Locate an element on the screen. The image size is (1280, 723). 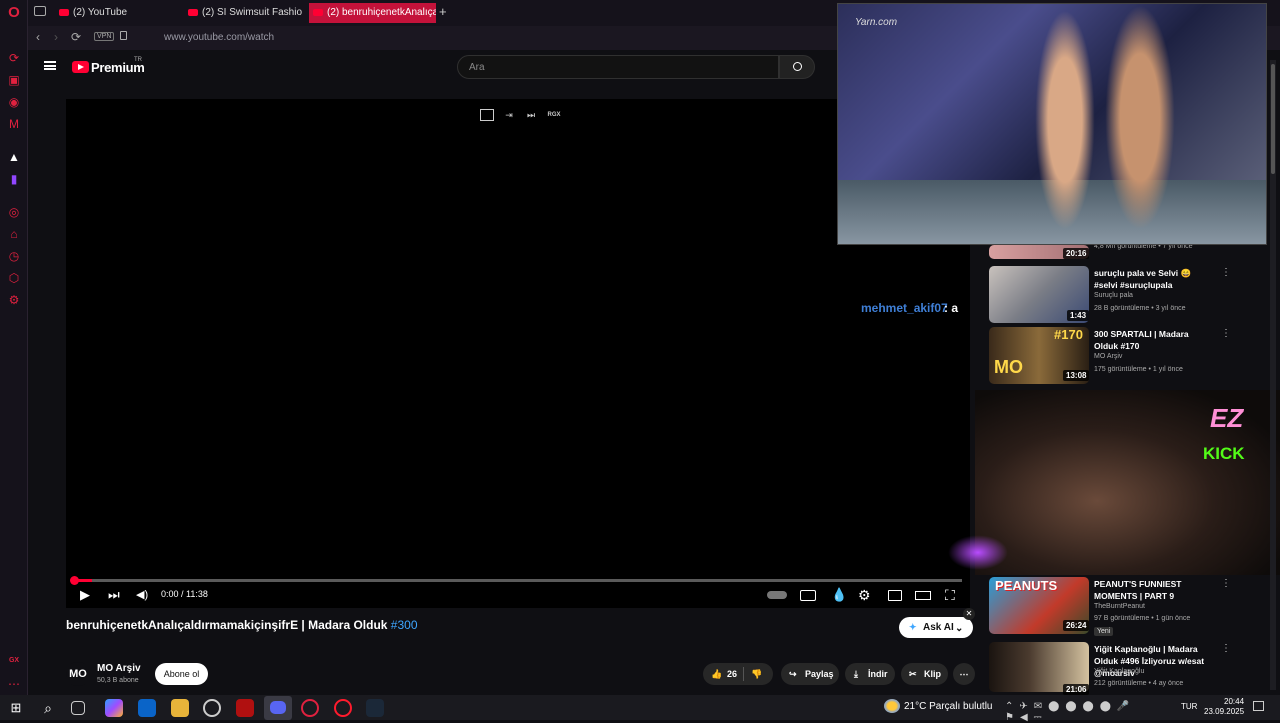
player-icon: ◎ is located at coordinates (14, 212).